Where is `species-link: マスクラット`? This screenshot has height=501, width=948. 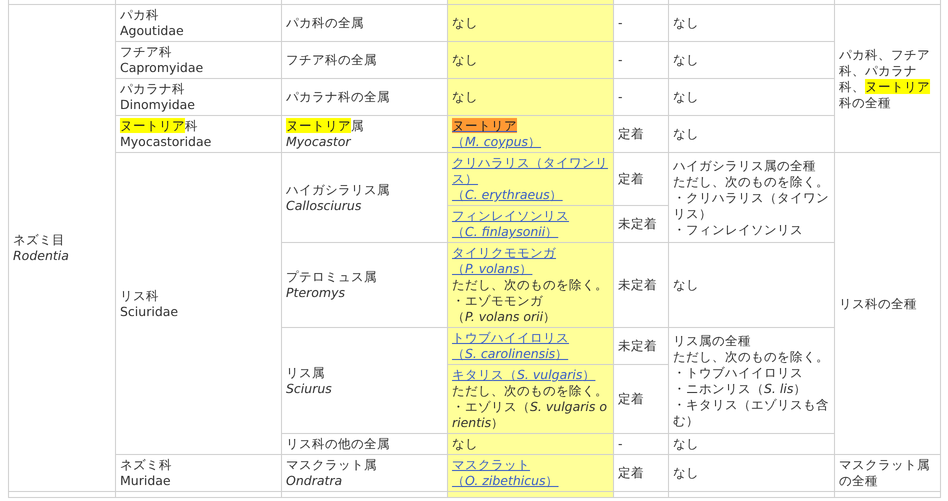 species-link: マスクラット is located at coordinates (530, 465).